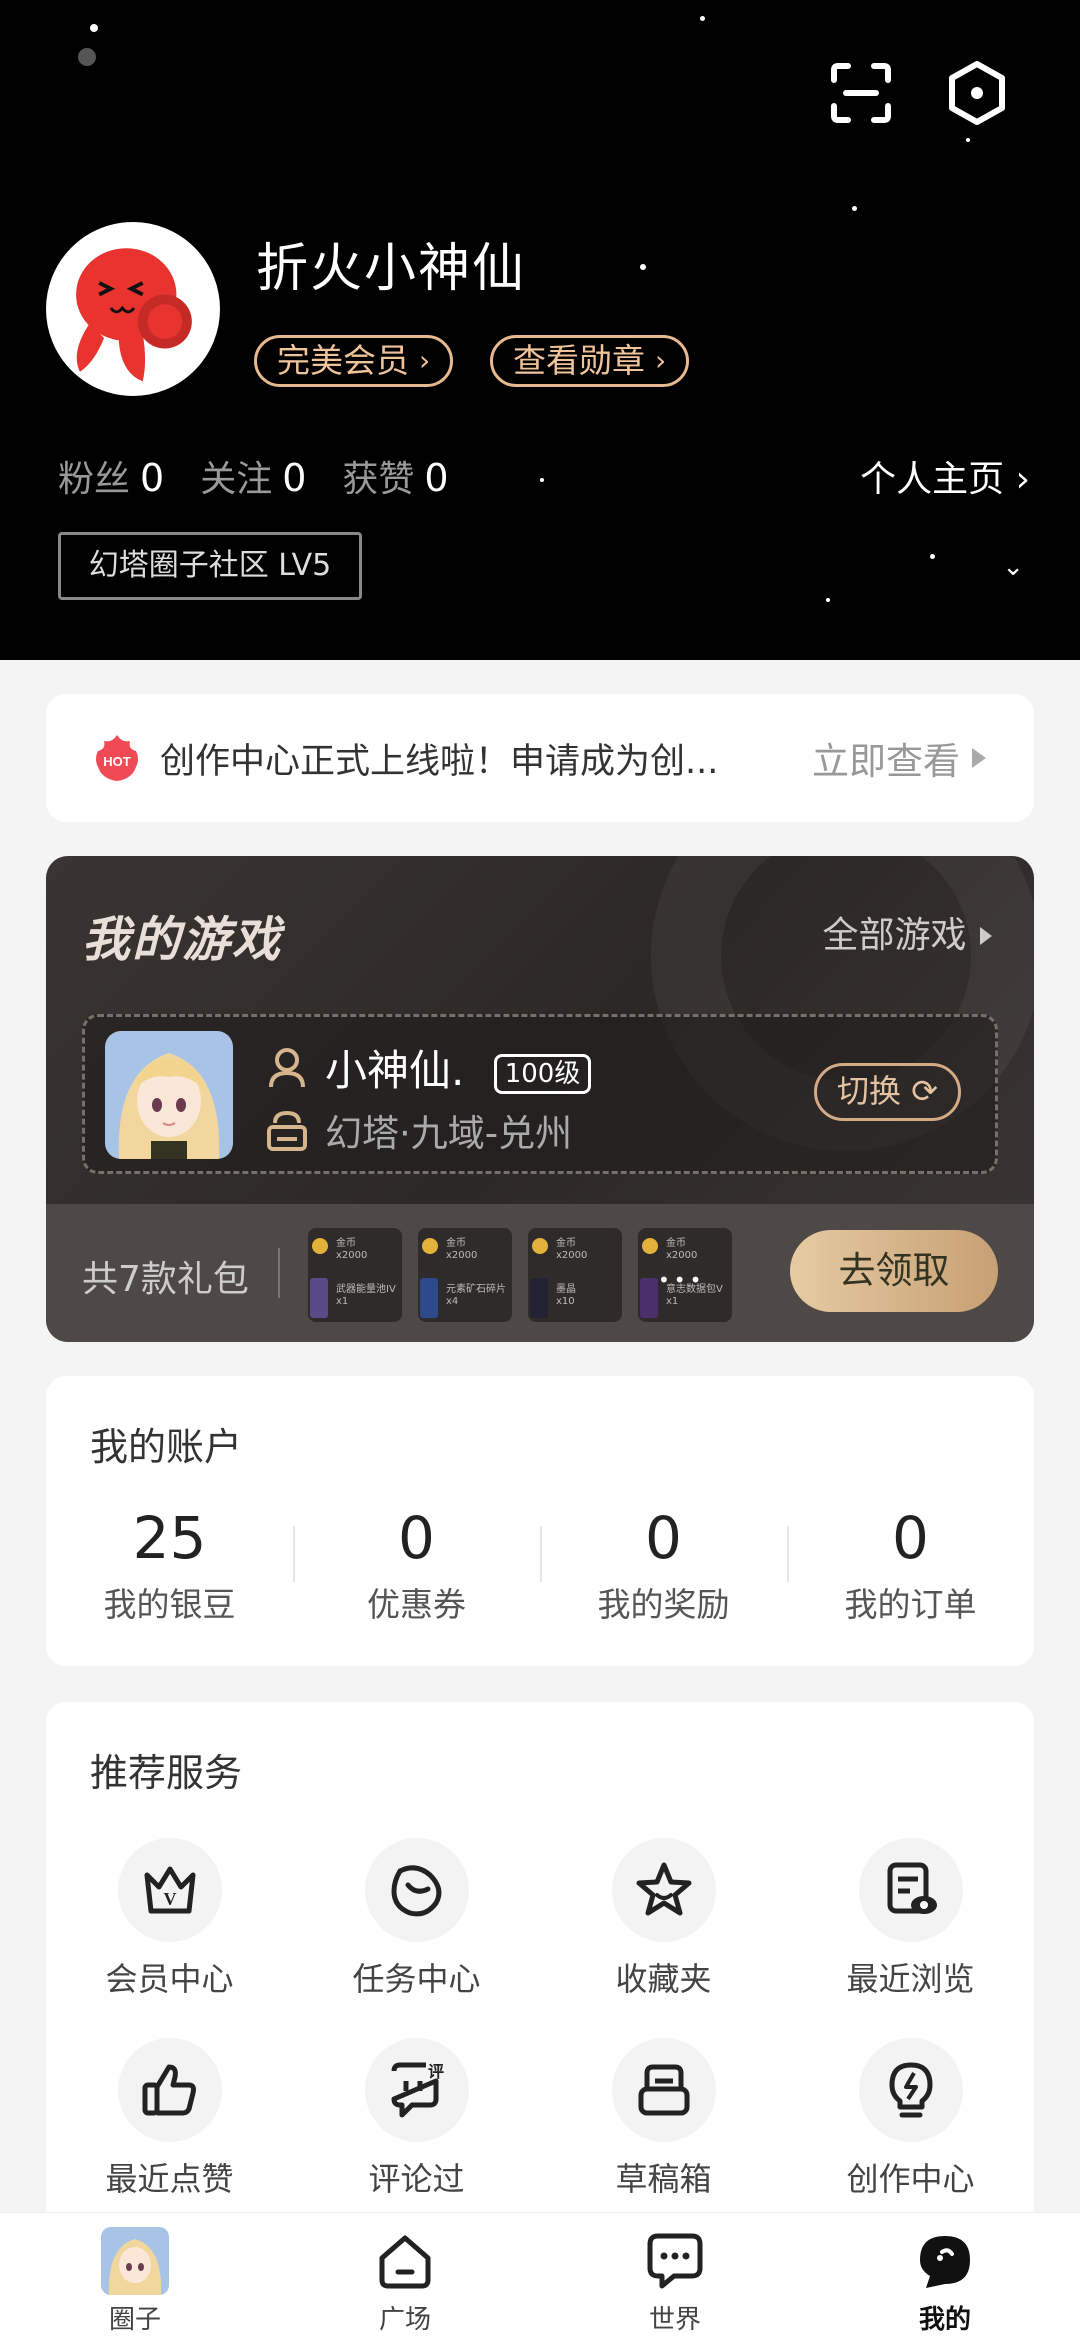  Describe the element at coordinates (210, 566) in the screenshot. I see `community-level-badge: 幻塔圈子社区 LV5` at that location.